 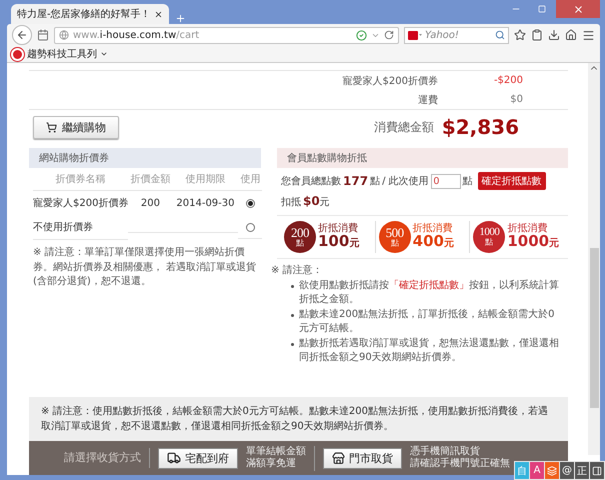 What do you see at coordinates (80, 203) in the screenshot?
I see `table-cell-text: 寵愛家人$200折價券` at bounding box center [80, 203].